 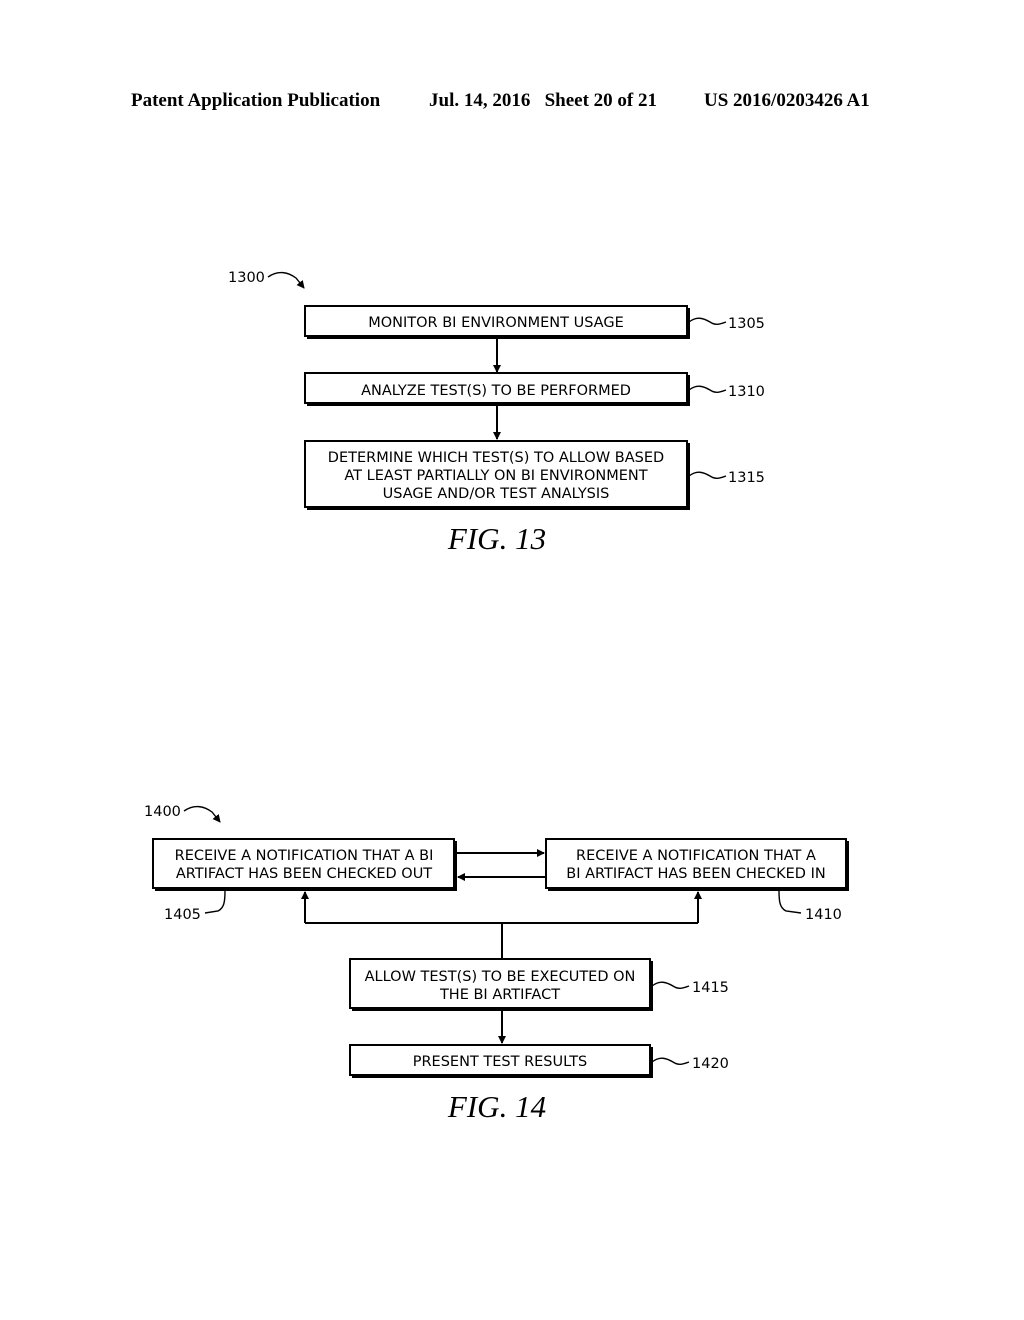 What do you see at coordinates (496, 538) in the screenshot?
I see `fig13-caption: FIG. 13` at bounding box center [496, 538].